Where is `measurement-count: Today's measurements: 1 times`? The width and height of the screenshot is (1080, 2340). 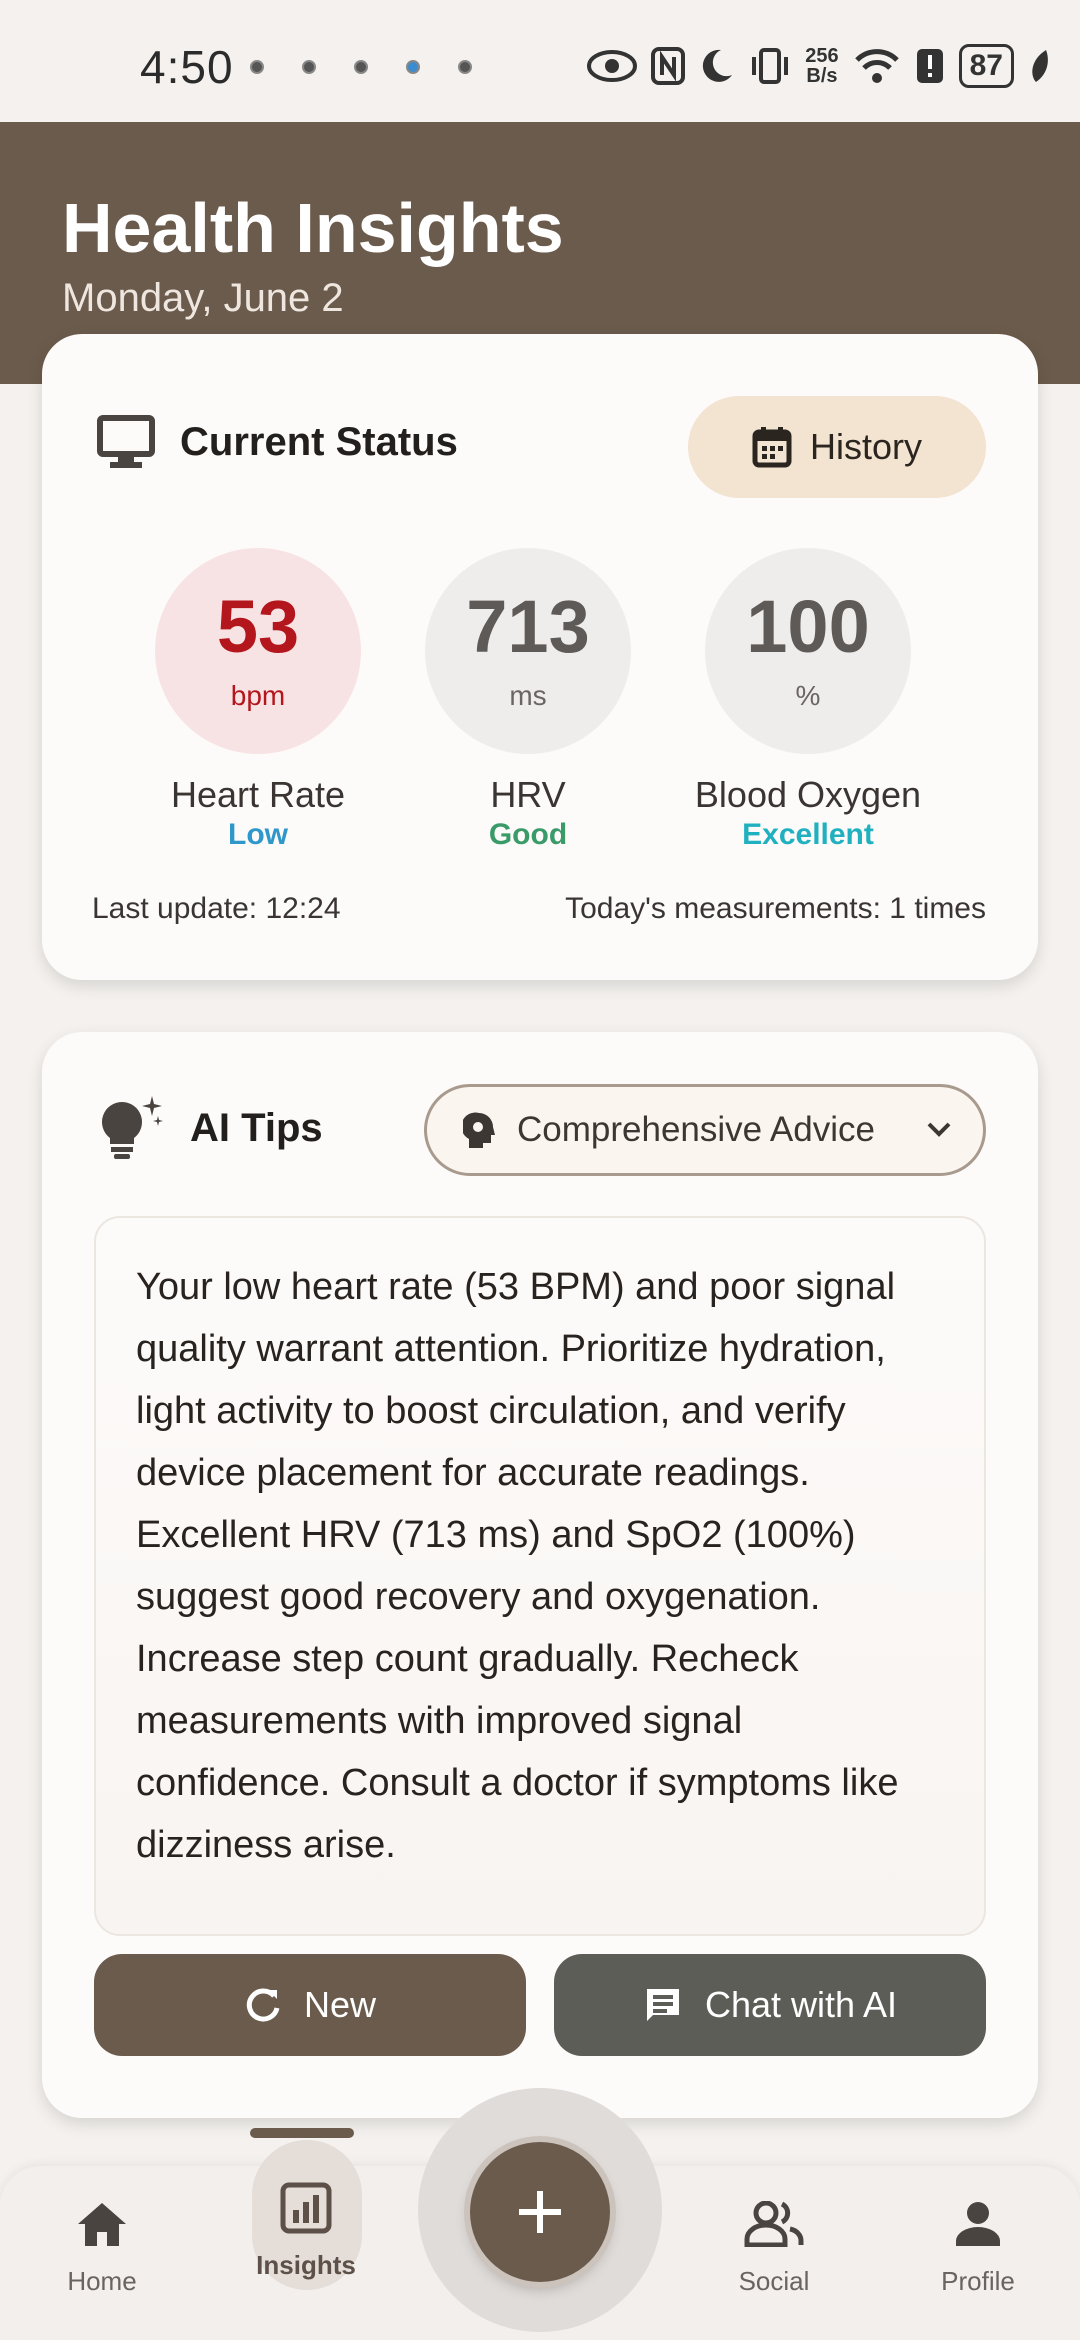
measurement-count: Today's measurements: 1 times is located at coordinates (775, 908).